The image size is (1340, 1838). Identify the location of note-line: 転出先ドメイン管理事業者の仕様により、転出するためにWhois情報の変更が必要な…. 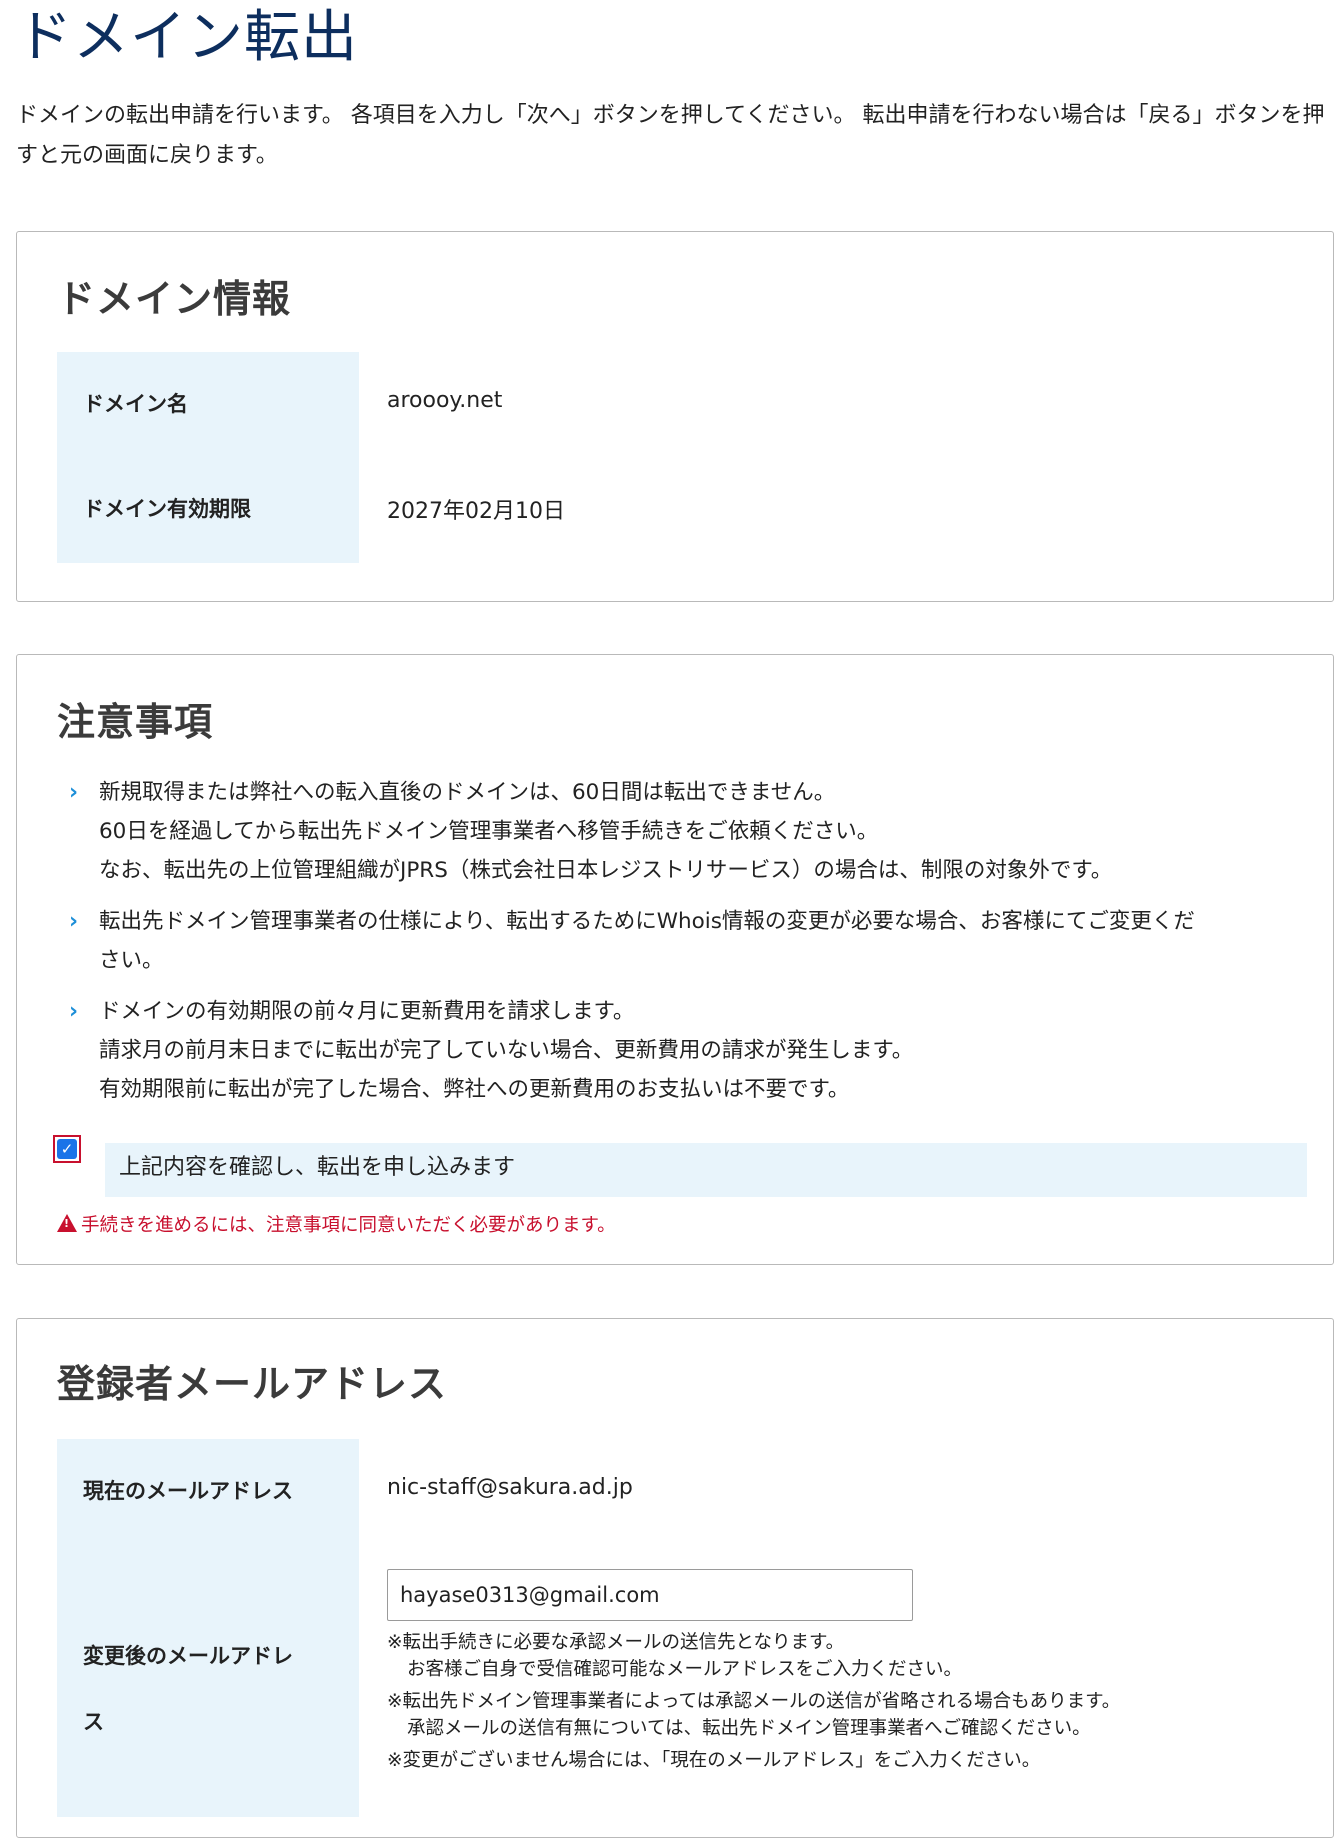
(647, 921).